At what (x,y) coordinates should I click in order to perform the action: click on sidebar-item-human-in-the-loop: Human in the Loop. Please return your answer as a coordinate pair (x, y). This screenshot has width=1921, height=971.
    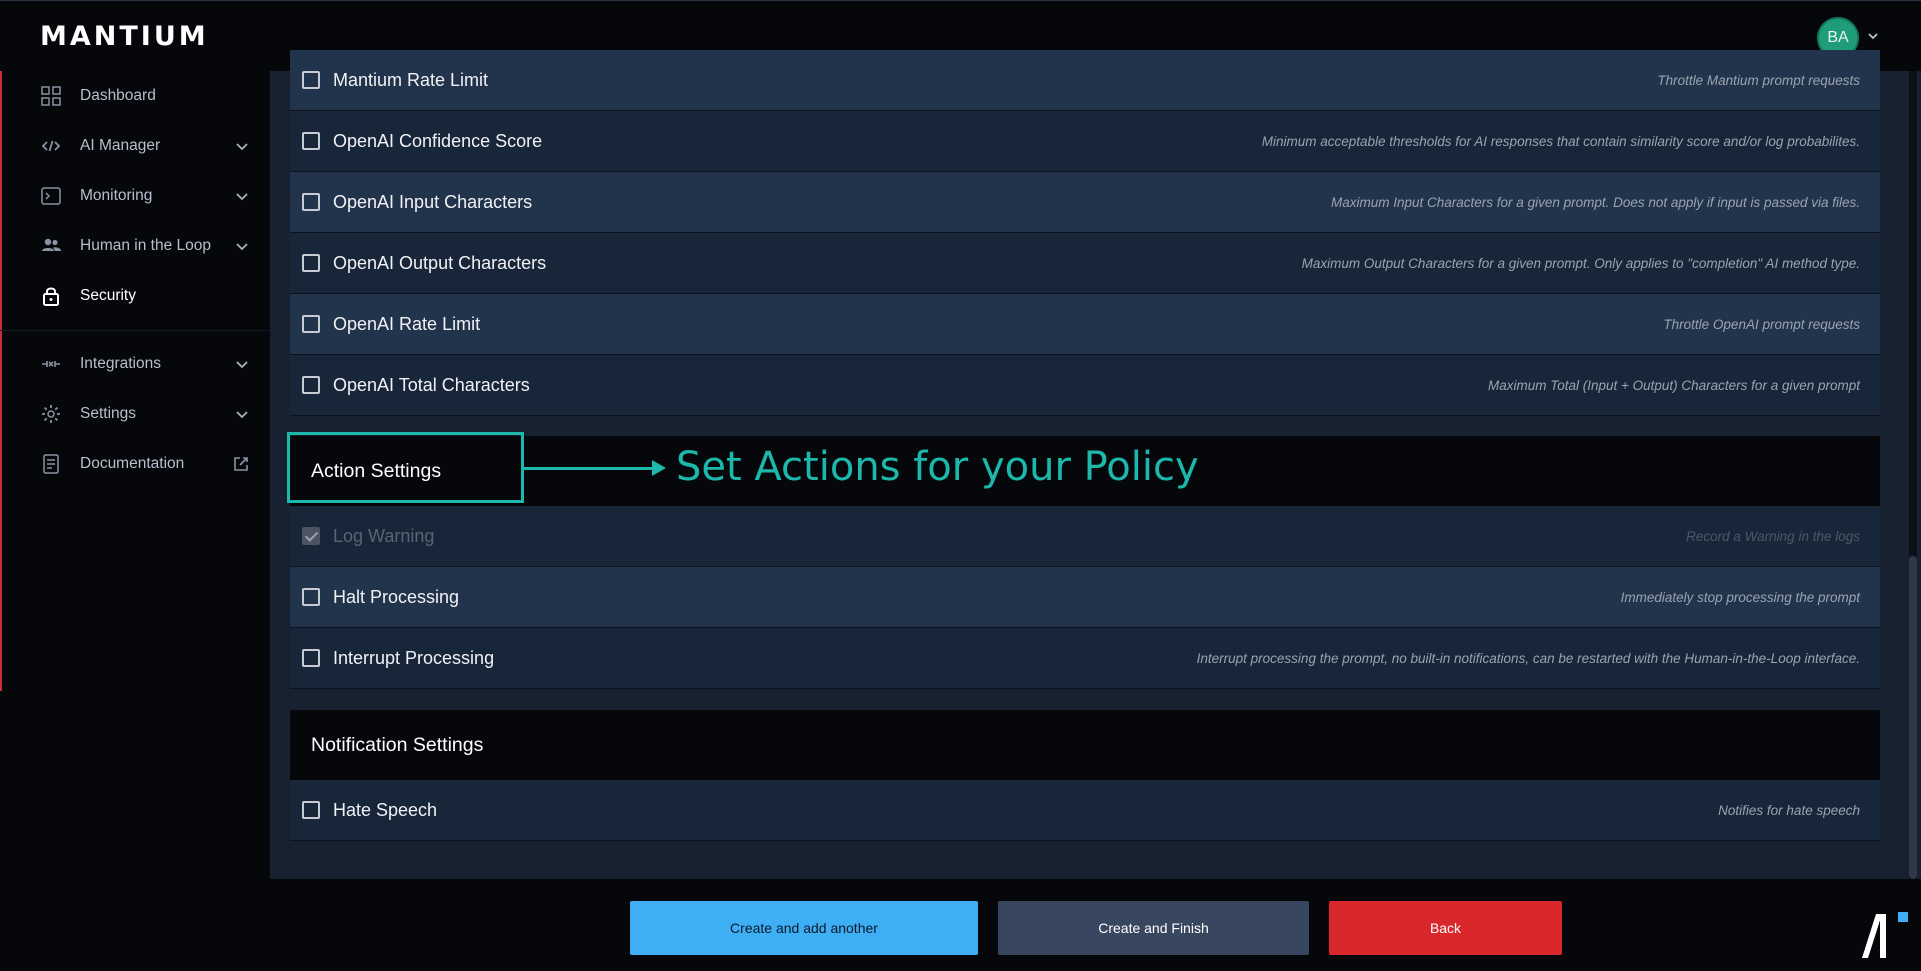
    Looking at the image, I should click on (135, 246).